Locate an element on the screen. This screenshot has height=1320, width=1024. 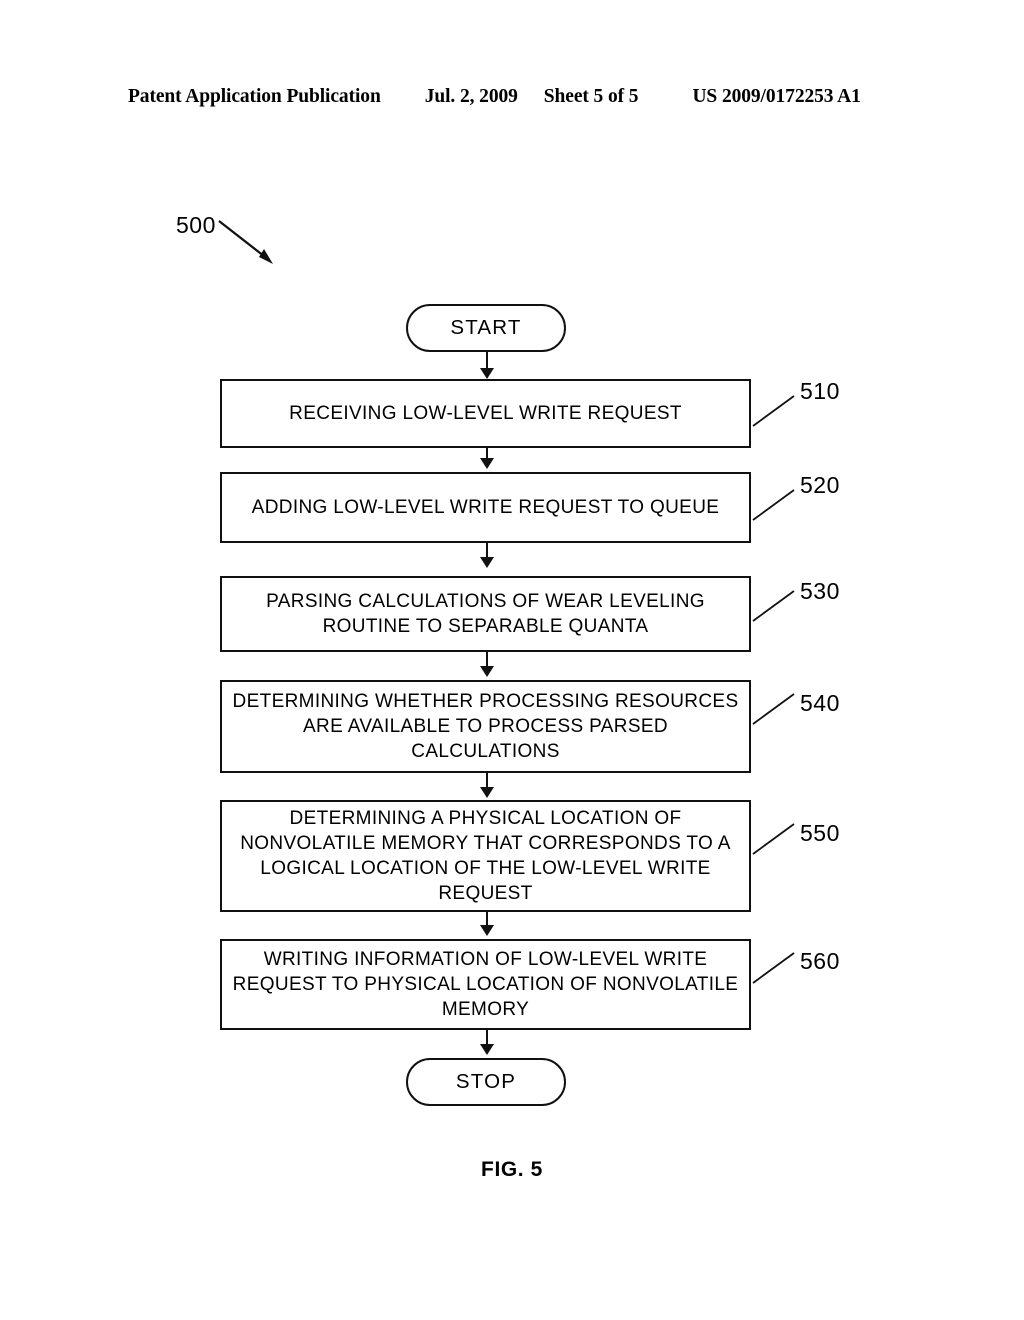
connector-arrowhead-560-icon is located at coordinates (487, 930).